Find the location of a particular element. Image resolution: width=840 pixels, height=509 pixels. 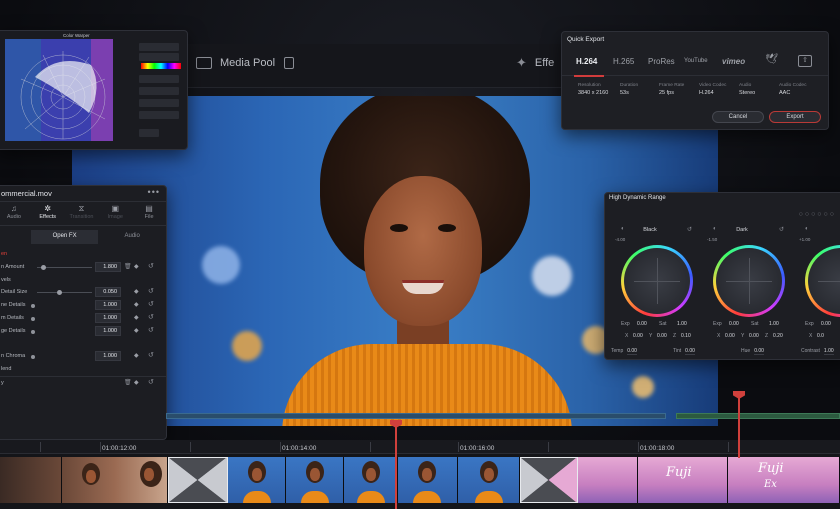

section-header: en is located at coordinates (83, 254).